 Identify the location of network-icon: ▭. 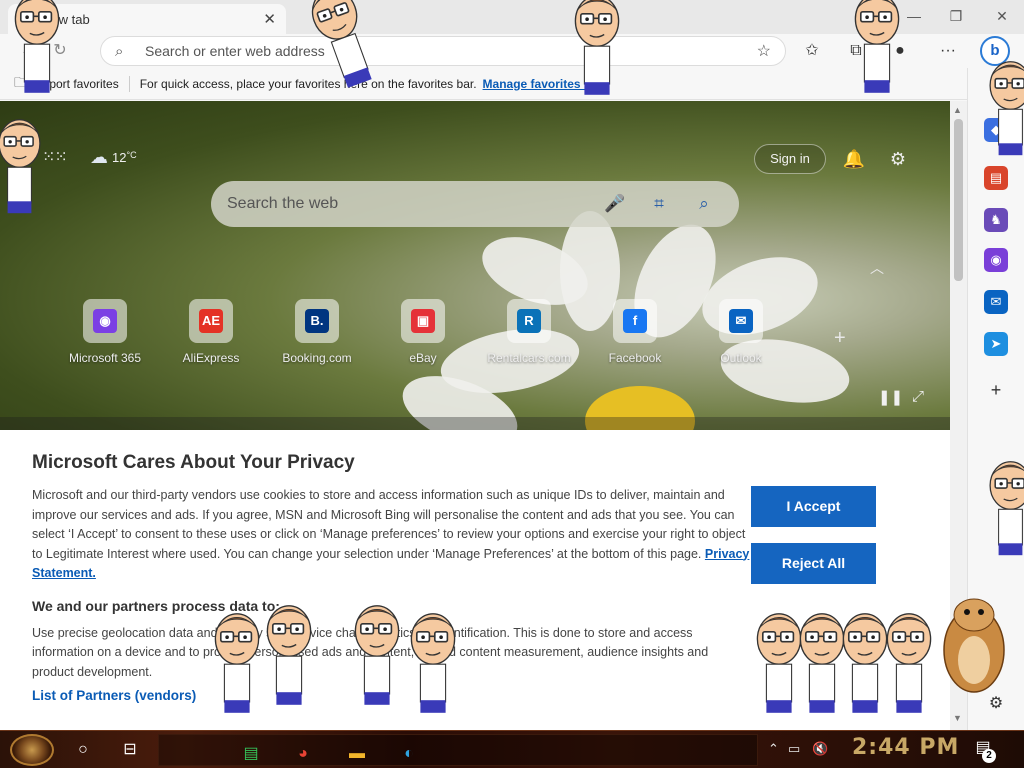
(794, 749).